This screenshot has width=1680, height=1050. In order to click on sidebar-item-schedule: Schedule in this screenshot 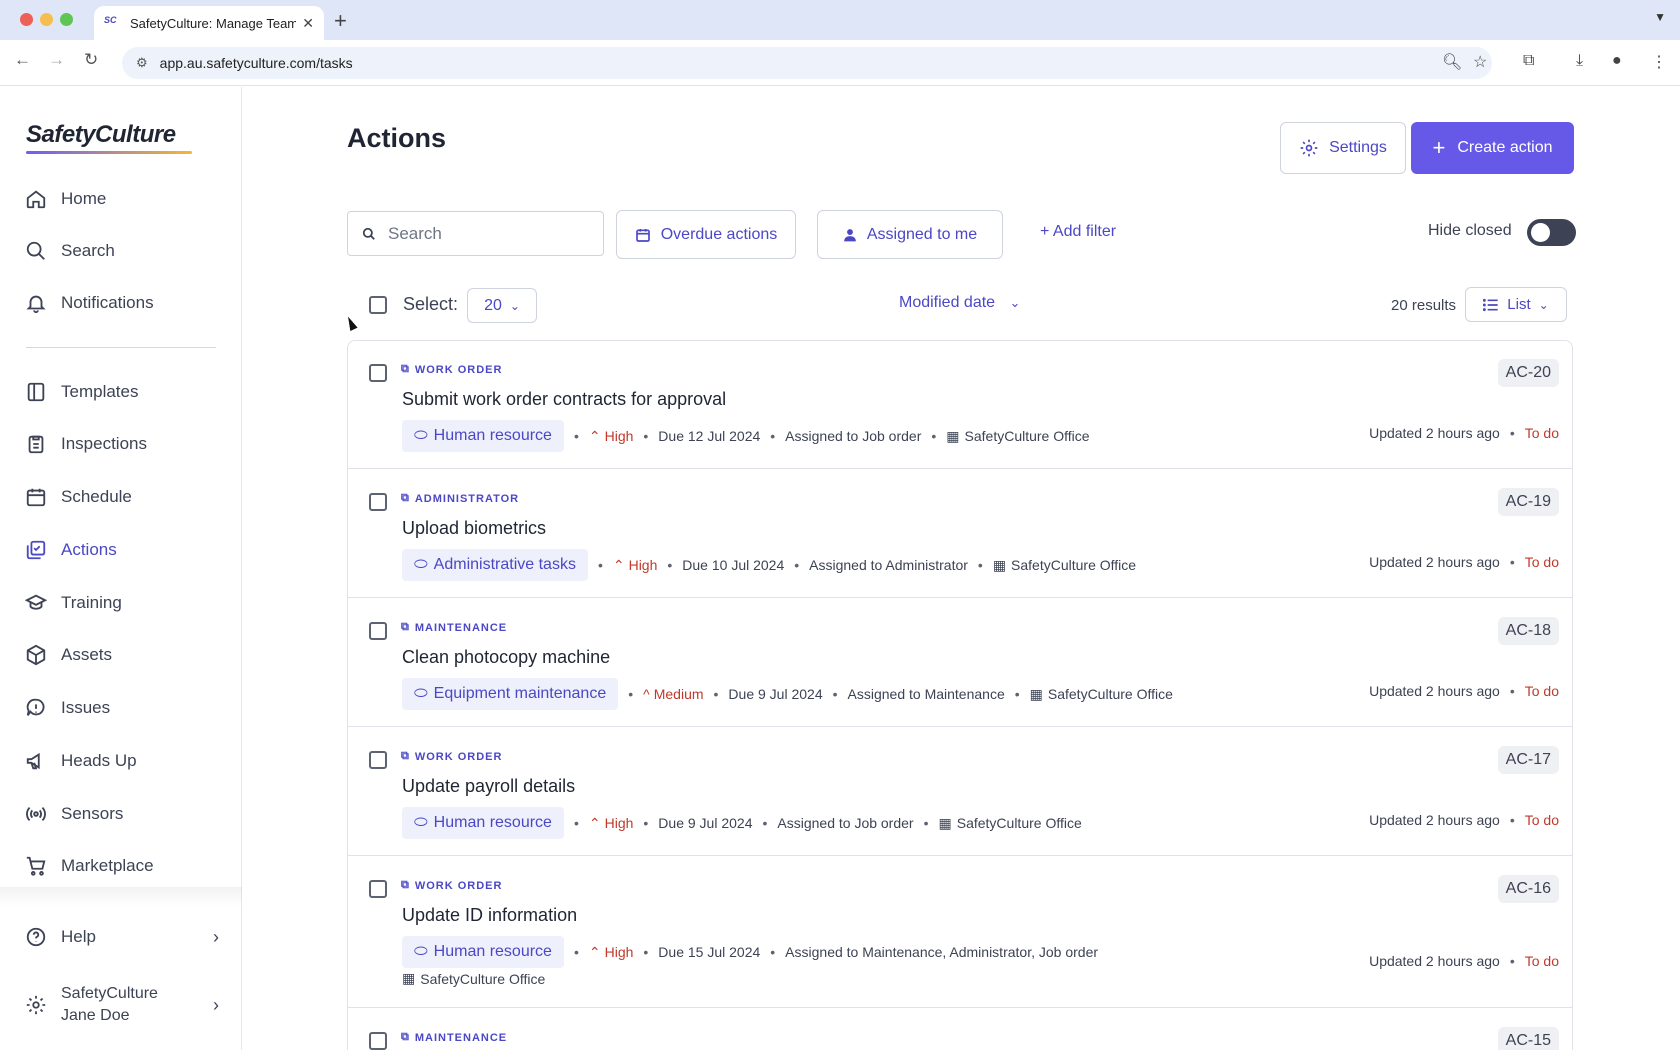, I will do `click(124, 497)`.